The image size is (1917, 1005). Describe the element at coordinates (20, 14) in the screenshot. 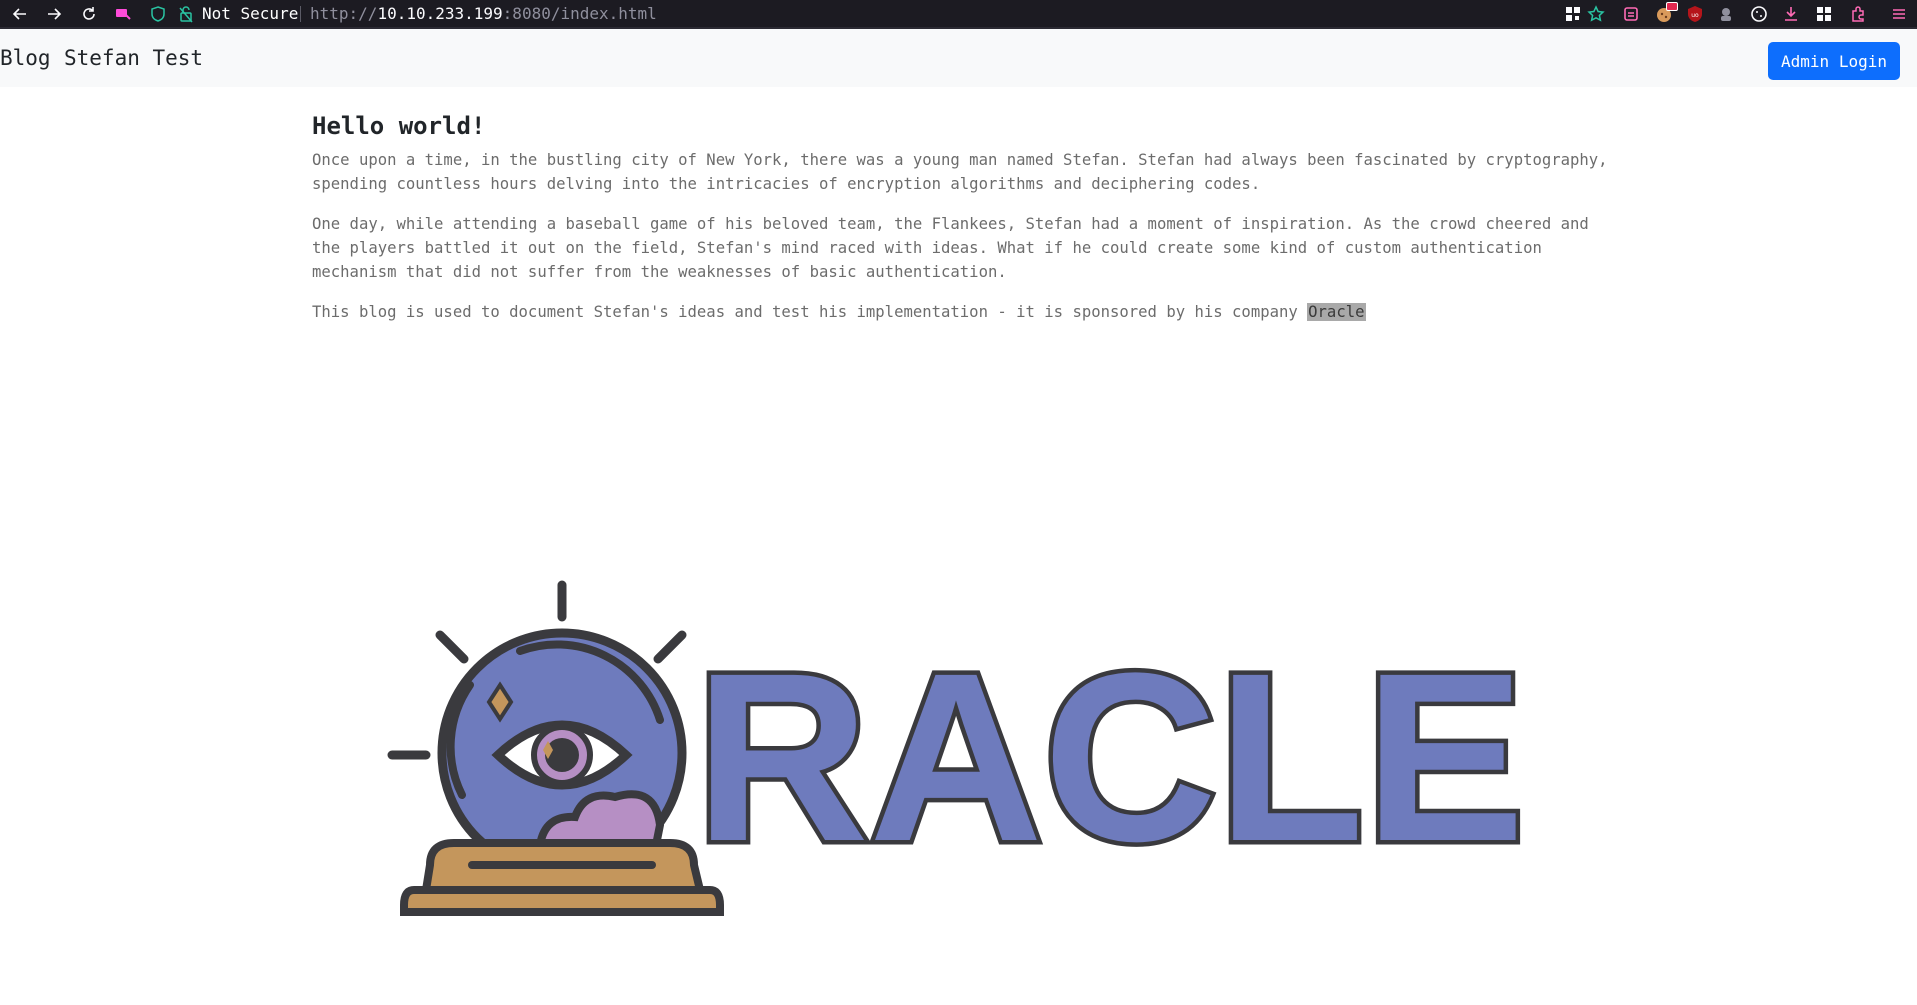

I see `back-arrow-icon` at that location.